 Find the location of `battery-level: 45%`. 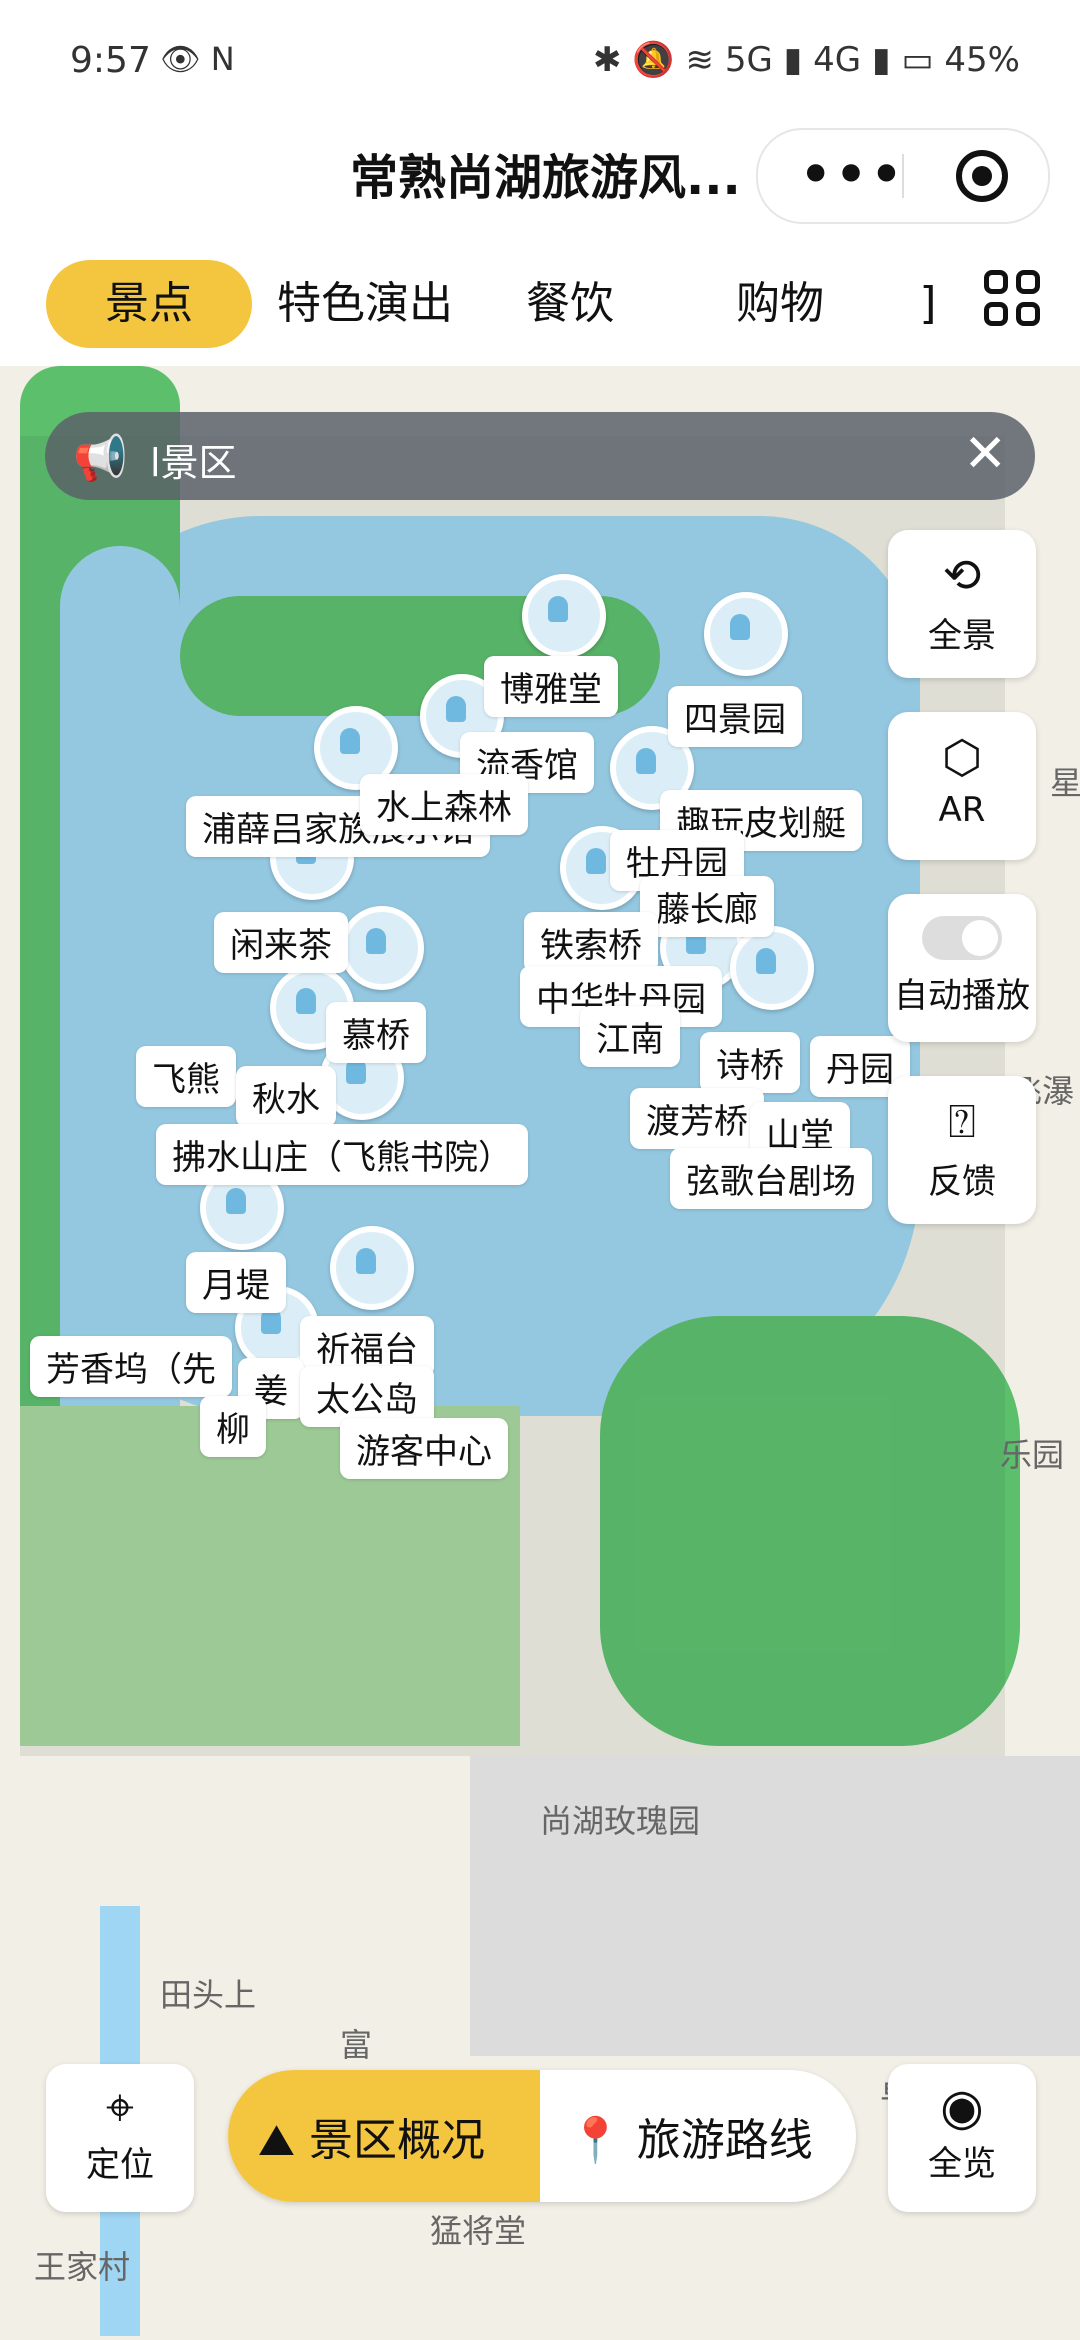

battery-level: 45% is located at coordinates (982, 60).